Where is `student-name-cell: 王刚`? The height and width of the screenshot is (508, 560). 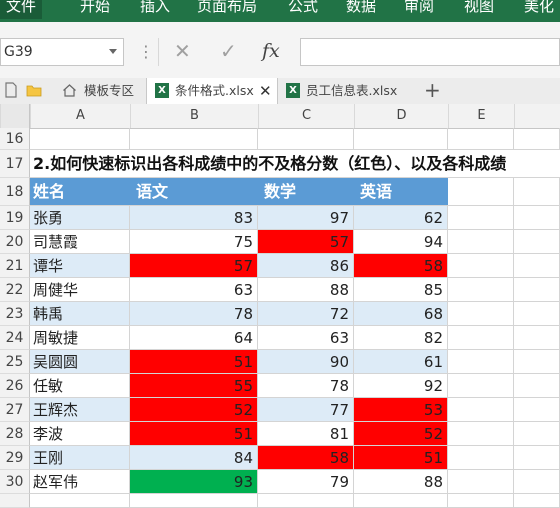 student-name-cell: 王刚 is located at coordinates (80, 458).